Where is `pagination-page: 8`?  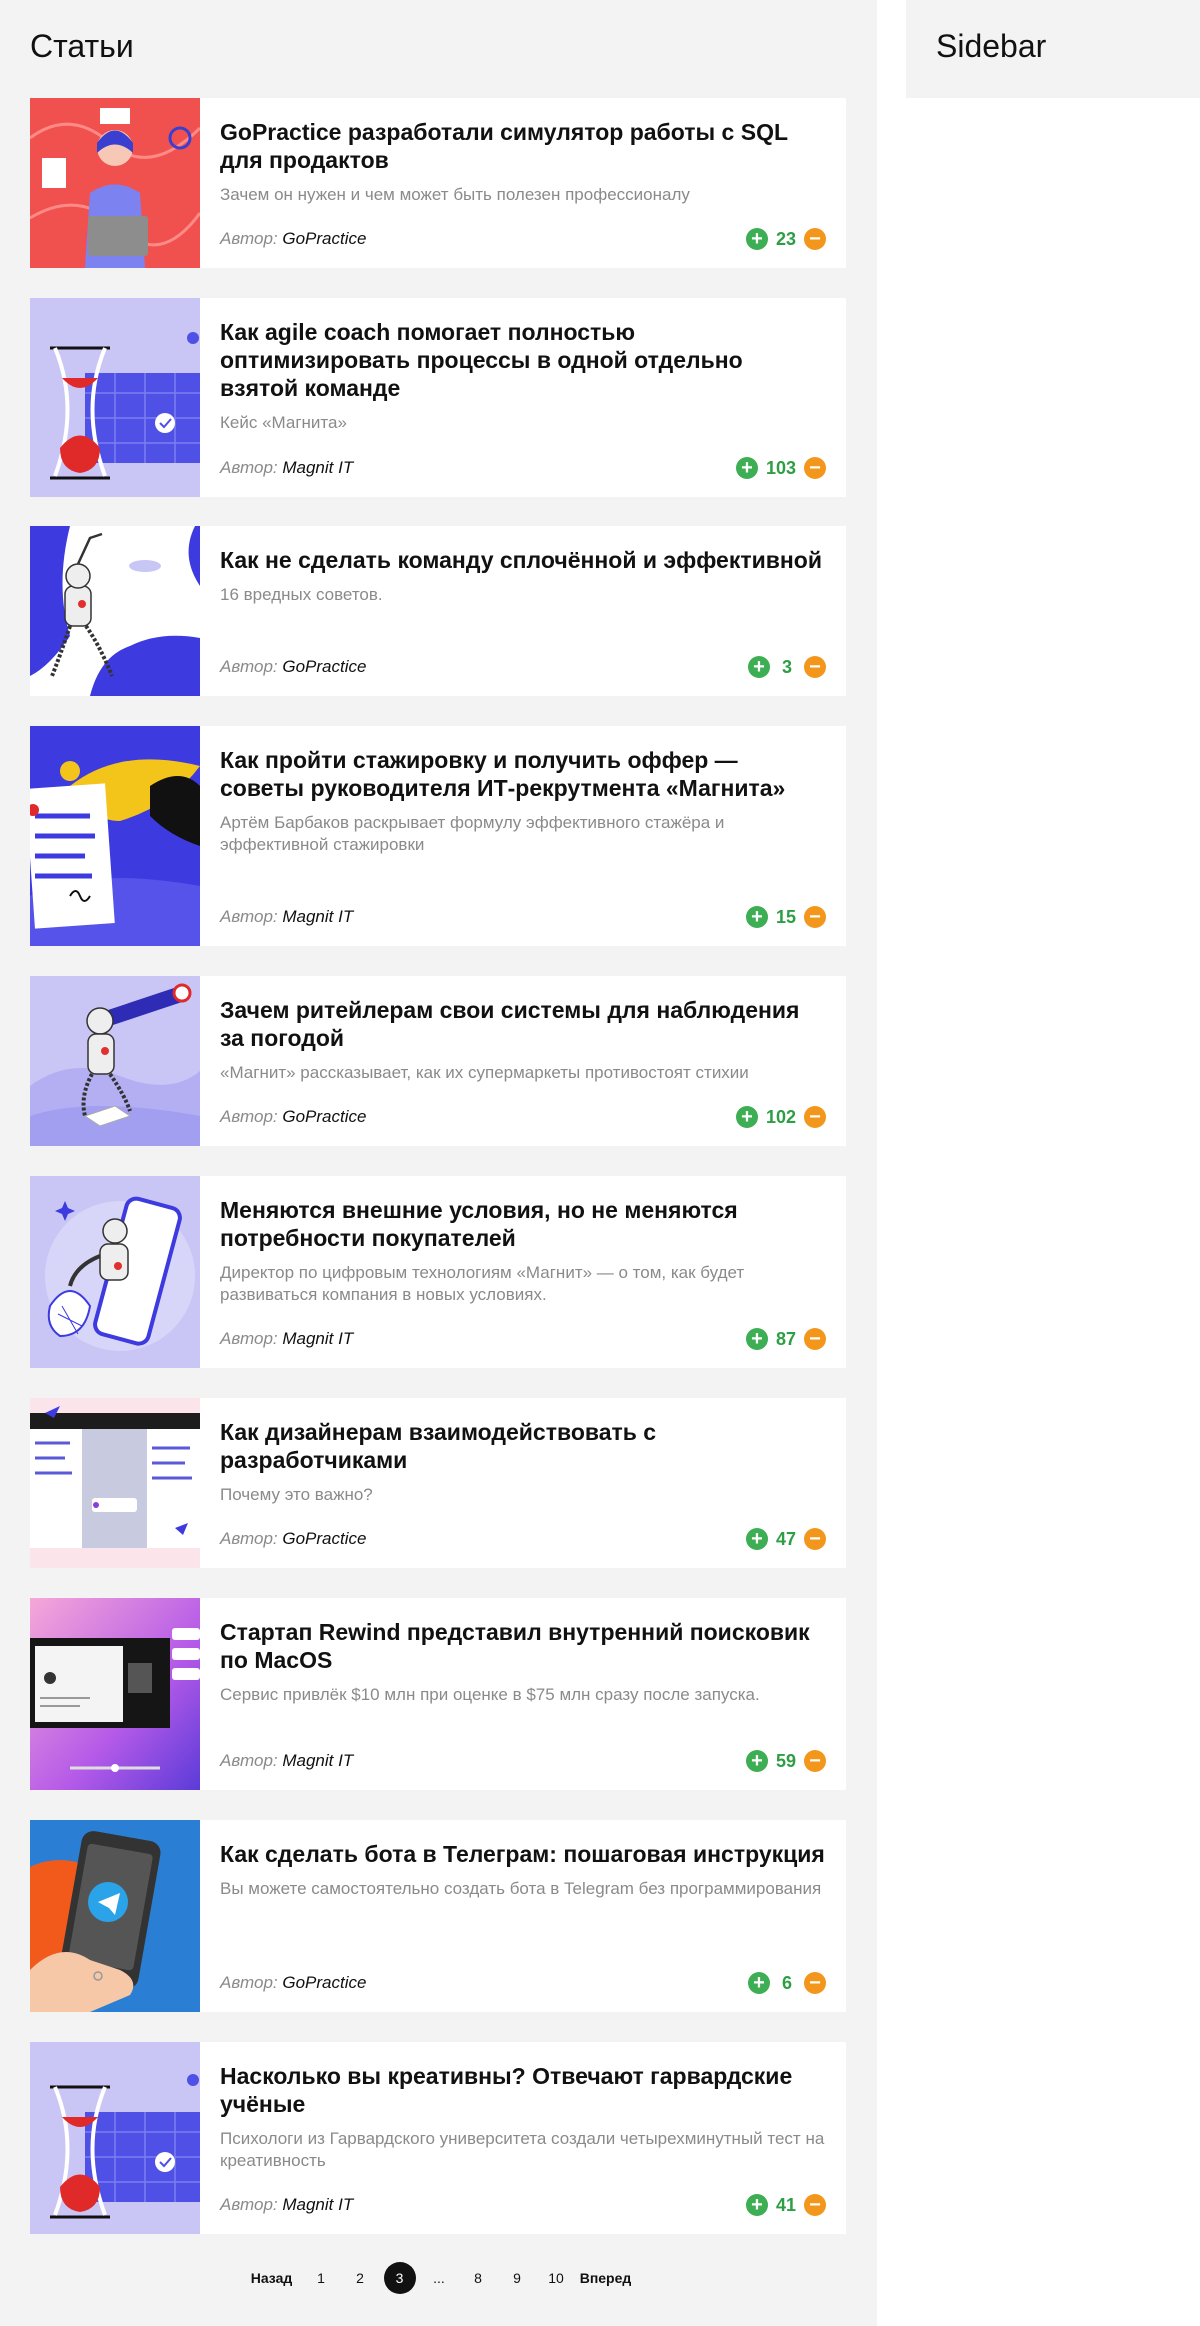 pagination-page: 8 is located at coordinates (478, 2278).